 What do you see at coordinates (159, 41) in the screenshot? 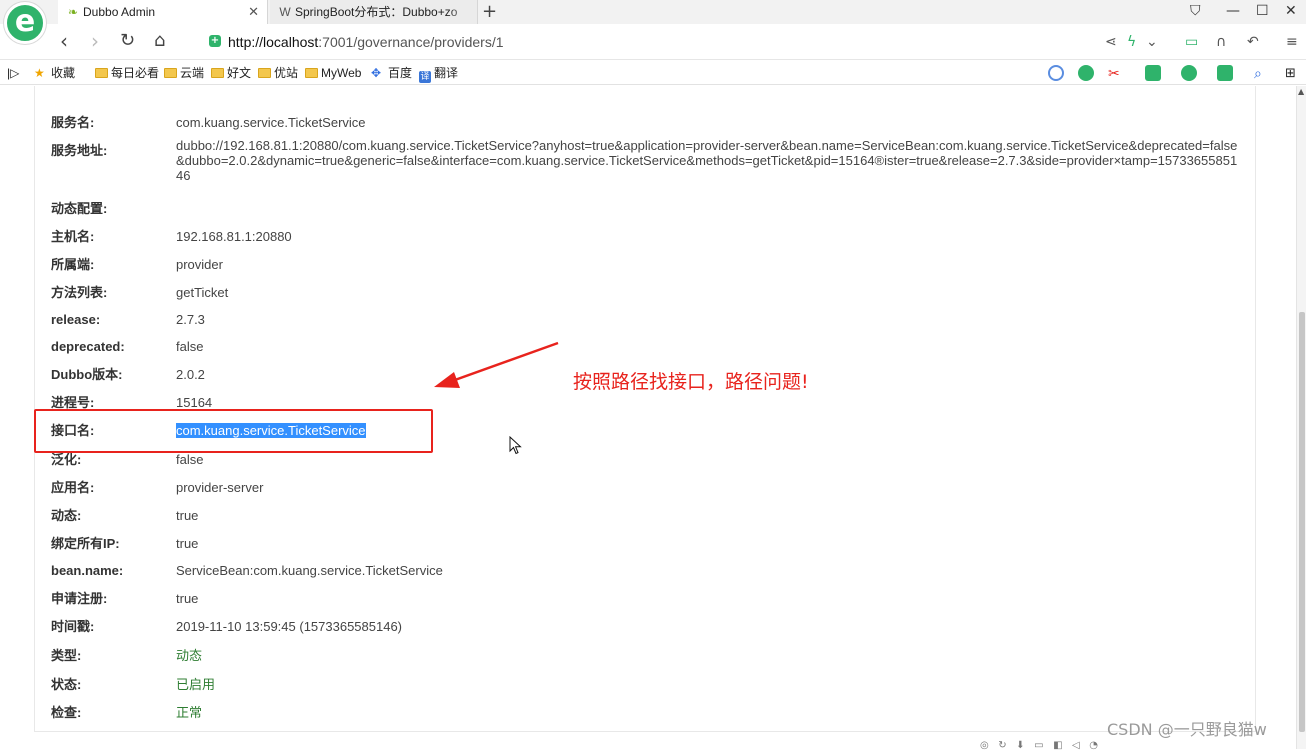
I see `home-icon: ⌂` at bounding box center [159, 41].